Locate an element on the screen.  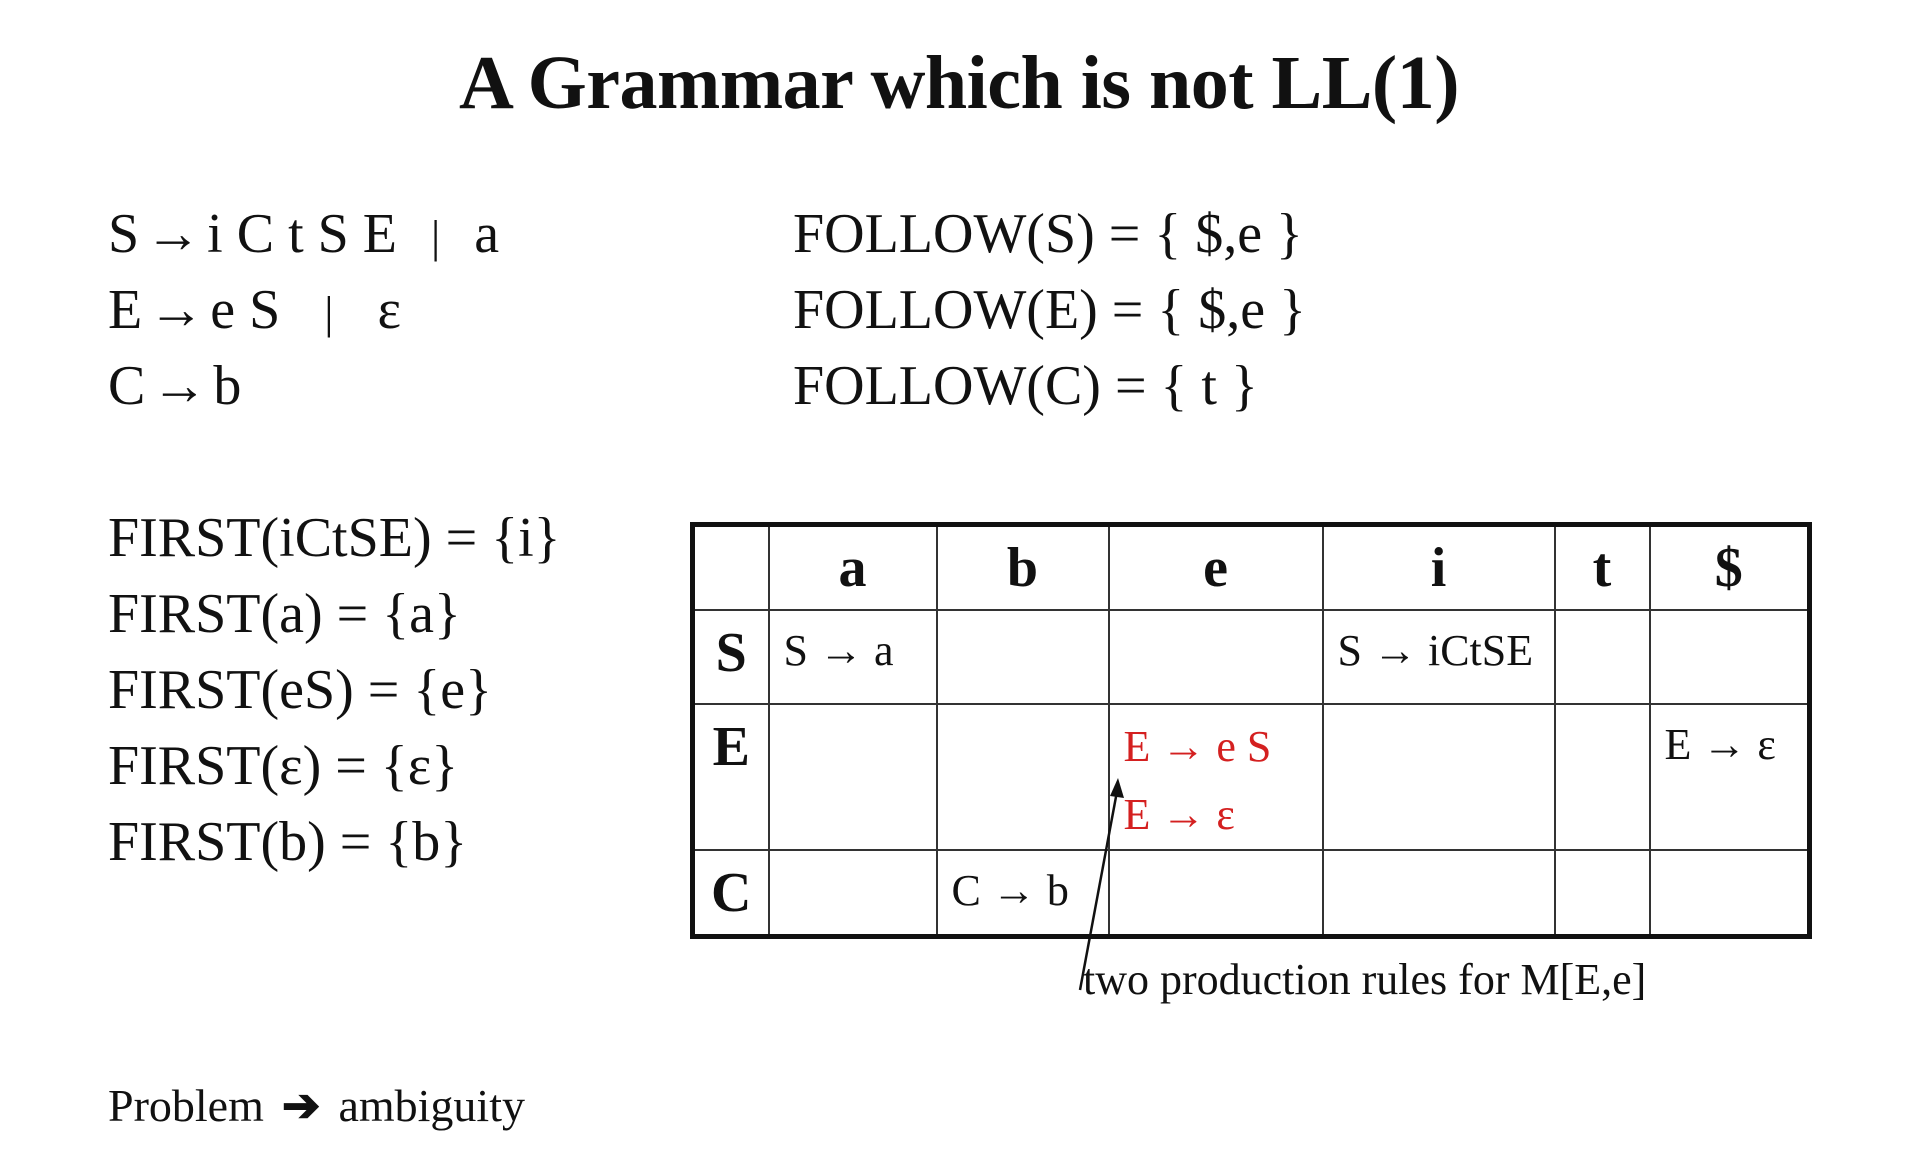
follow-e: FOLLOW(E) = { $,e } is located at coordinates (1049, 310).